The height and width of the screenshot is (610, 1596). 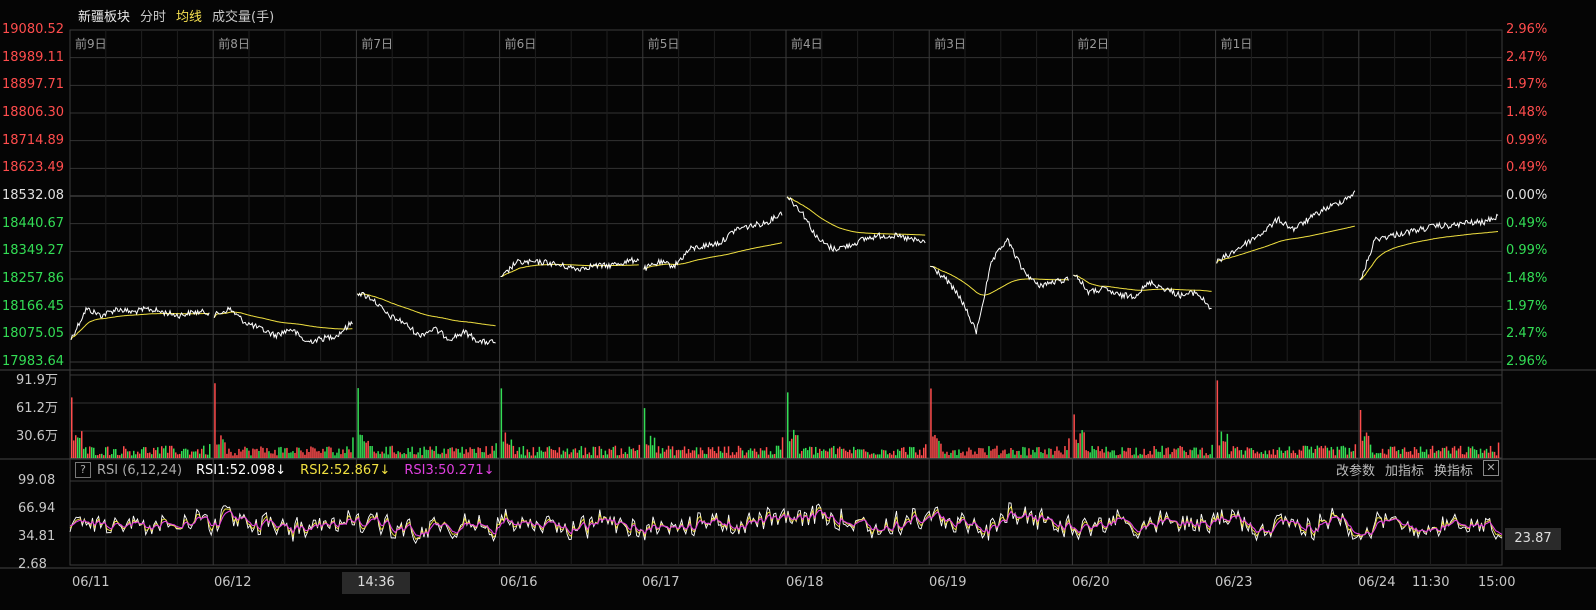 What do you see at coordinates (83, 470) in the screenshot?
I see `help-button: ?` at bounding box center [83, 470].